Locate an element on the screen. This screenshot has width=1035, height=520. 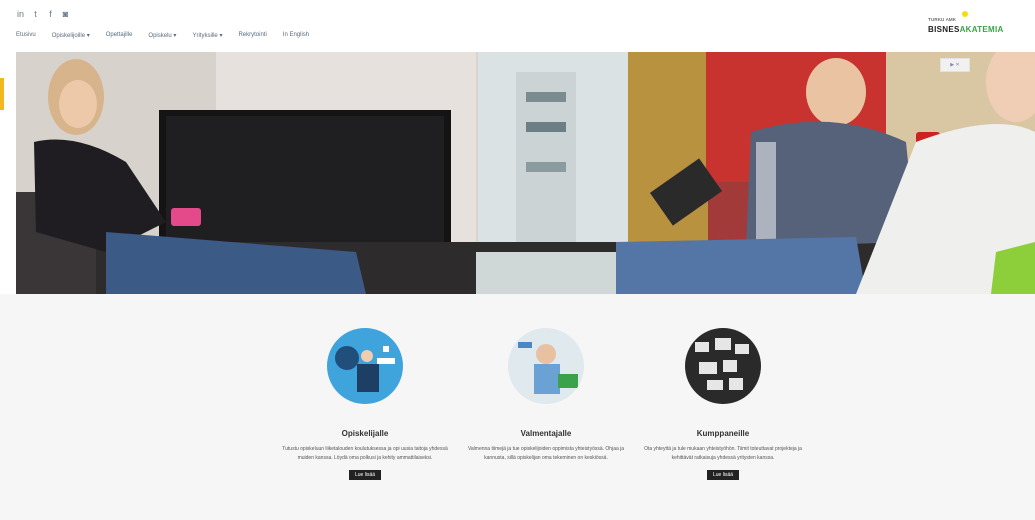
facebook-icon: f is located at coordinates (50, 14).